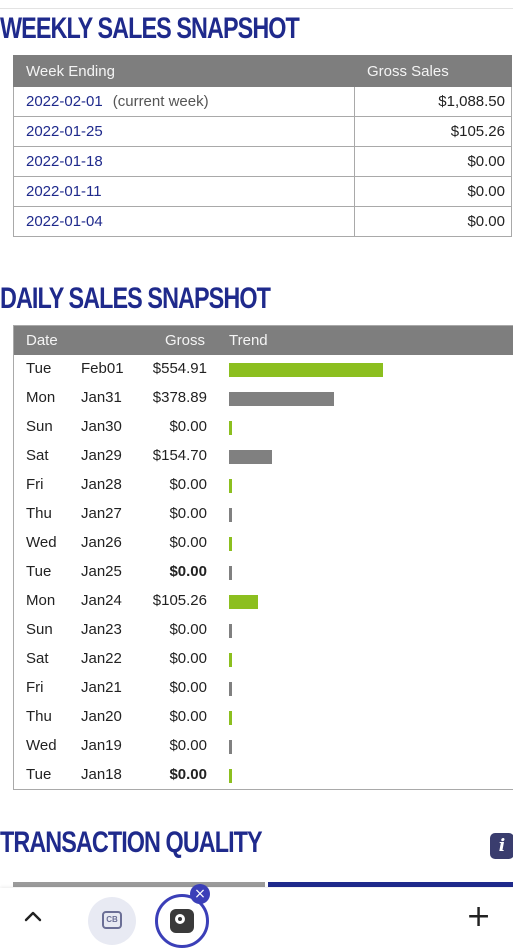 The image size is (513, 951). I want to click on gross-cell: $105.26, so click(179, 600).